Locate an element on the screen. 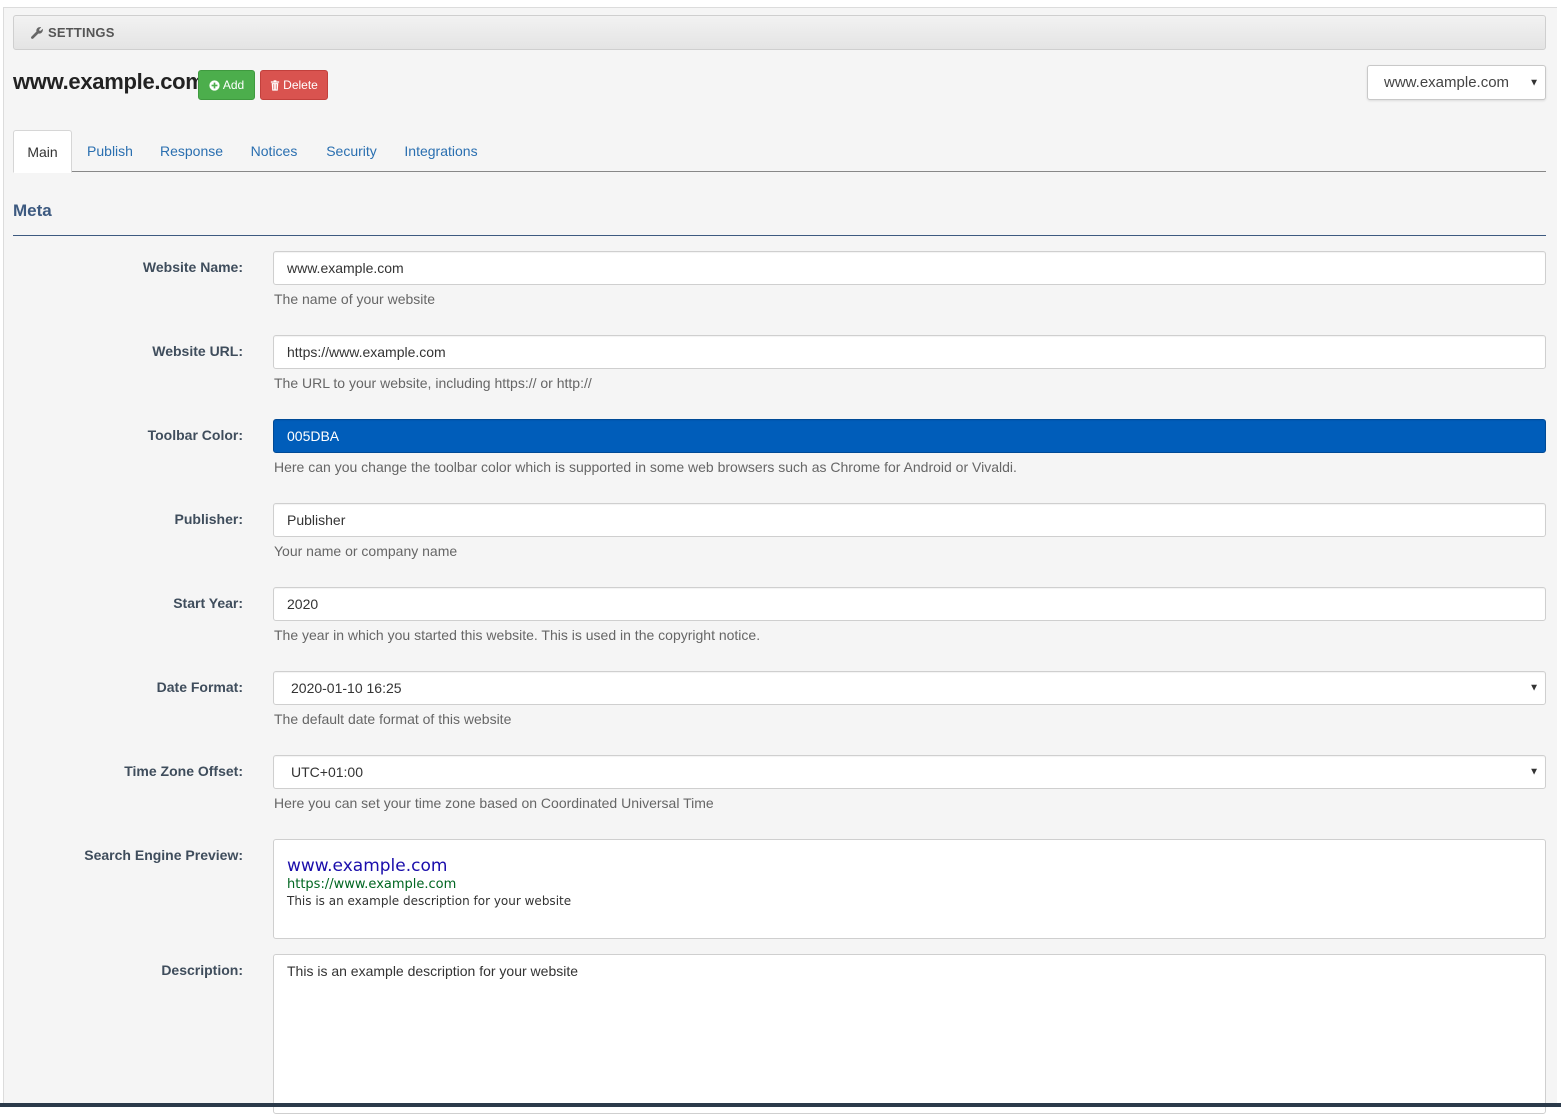  search-preview-label: Search Engine Preview: is located at coordinates (163, 855).